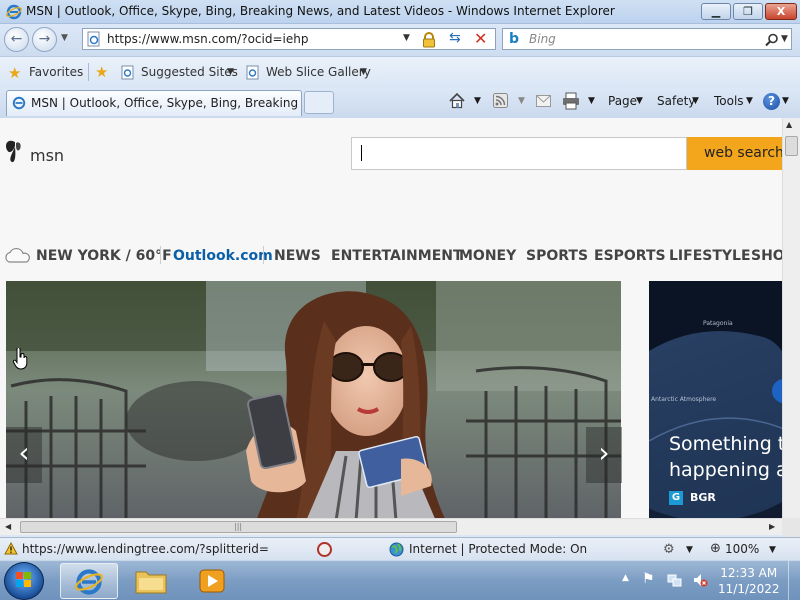 This screenshot has height=600, width=800. What do you see at coordinates (781, 11) in the screenshot?
I see `close-button: X` at bounding box center [781, 11].